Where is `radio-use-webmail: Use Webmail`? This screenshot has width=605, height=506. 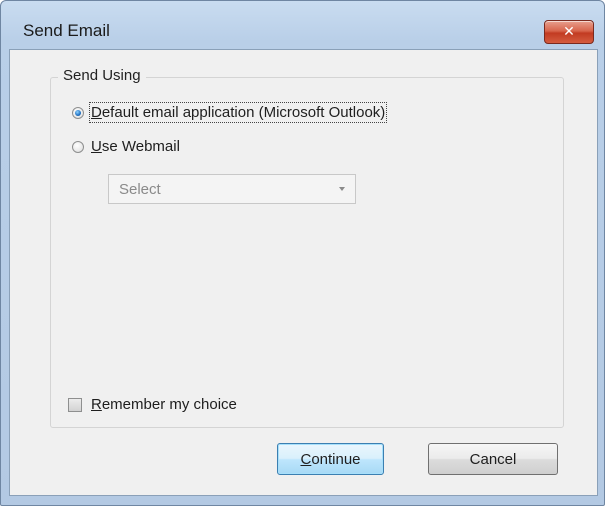 radio-use-webmail: Use Webmail is located at coordinates (126, 146).